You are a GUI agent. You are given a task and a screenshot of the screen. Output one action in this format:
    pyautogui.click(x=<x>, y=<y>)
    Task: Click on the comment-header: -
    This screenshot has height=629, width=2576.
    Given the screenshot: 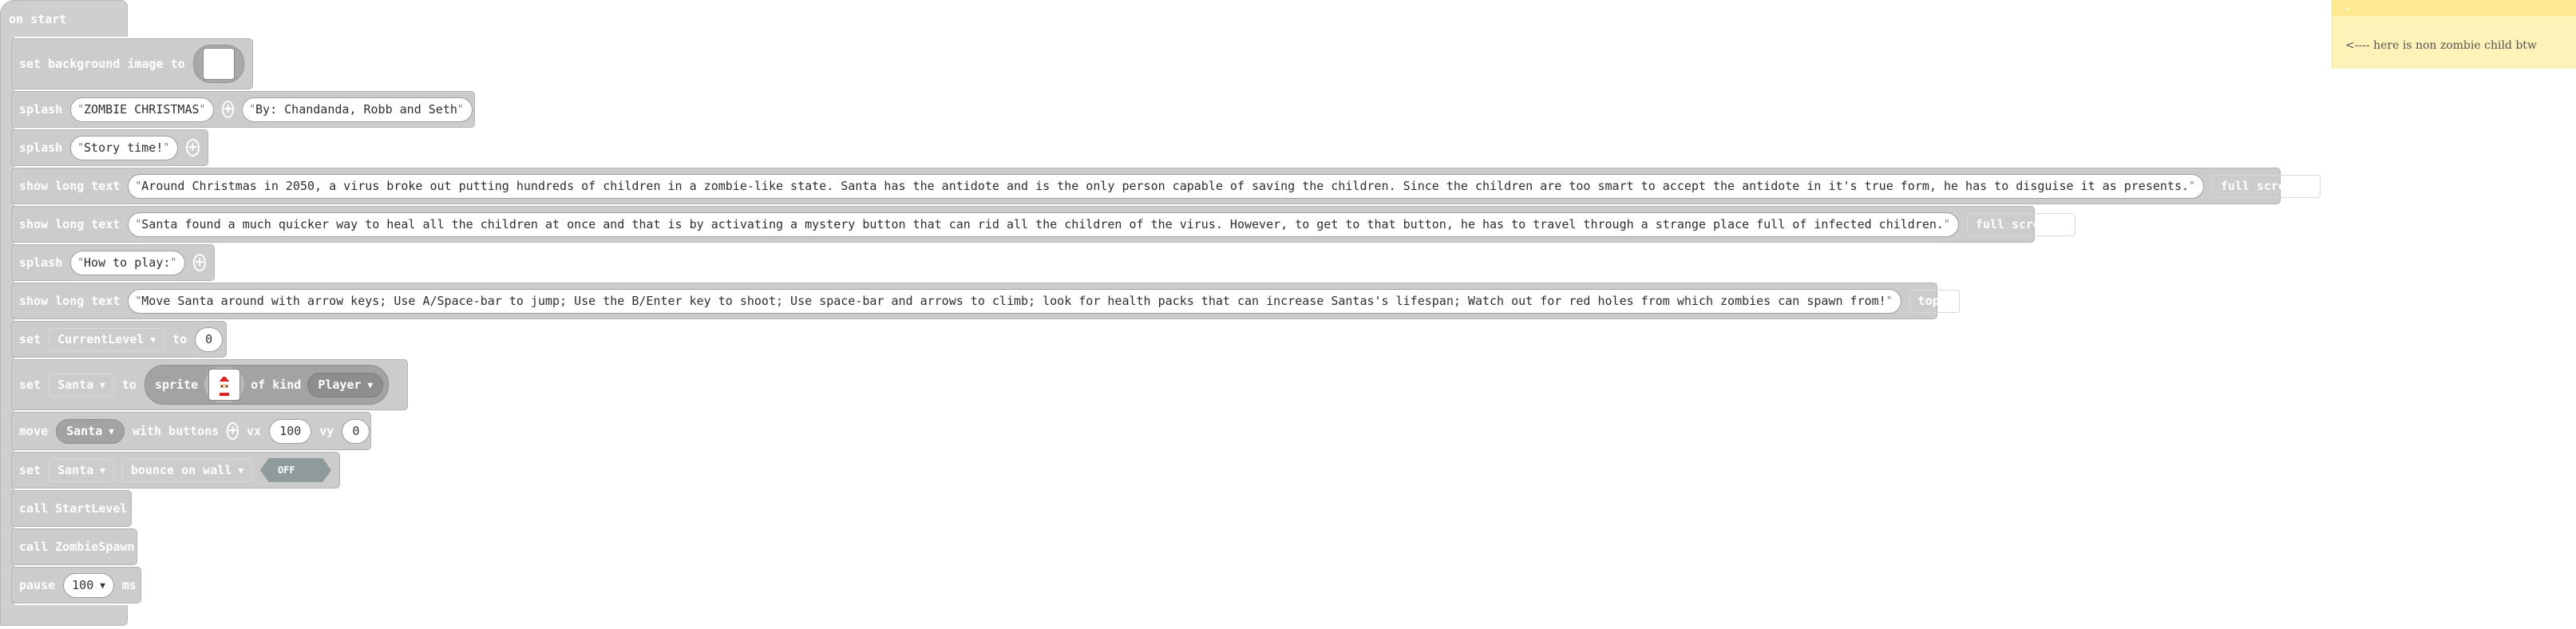 What is the action you would take?
    pyautogui.click(x=2455, y=8)
    